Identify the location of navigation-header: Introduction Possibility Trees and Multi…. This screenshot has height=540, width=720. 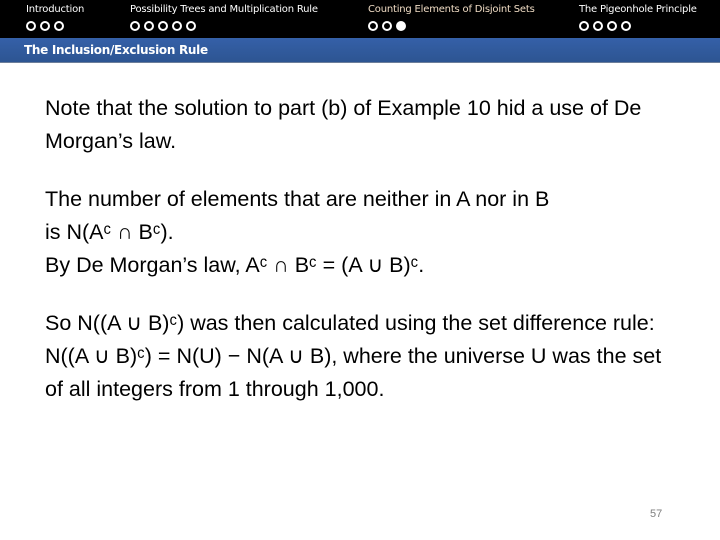
(360, 19).